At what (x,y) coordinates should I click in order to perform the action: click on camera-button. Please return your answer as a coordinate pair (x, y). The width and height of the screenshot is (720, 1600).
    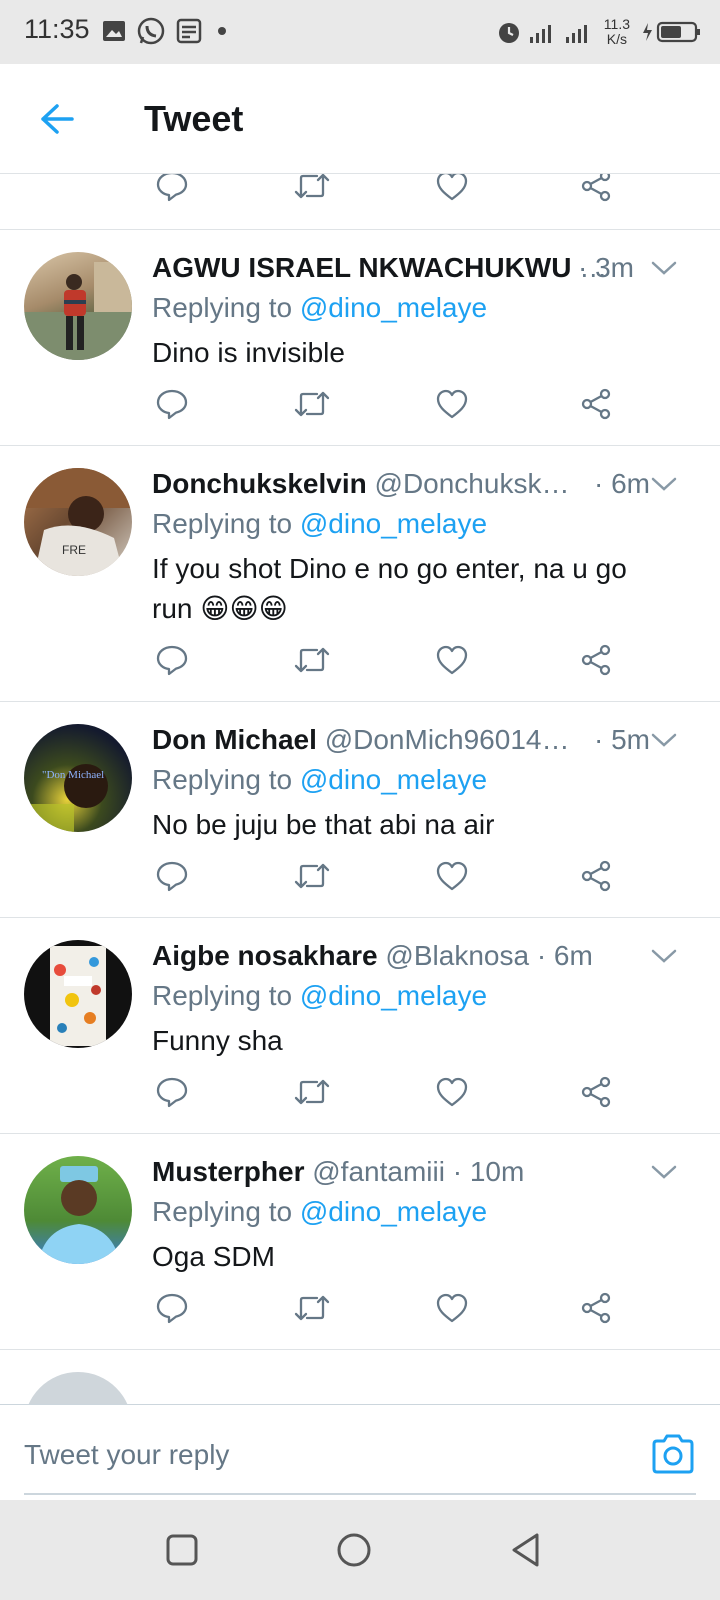
    Looking at the image, I should click on (673, 1454).